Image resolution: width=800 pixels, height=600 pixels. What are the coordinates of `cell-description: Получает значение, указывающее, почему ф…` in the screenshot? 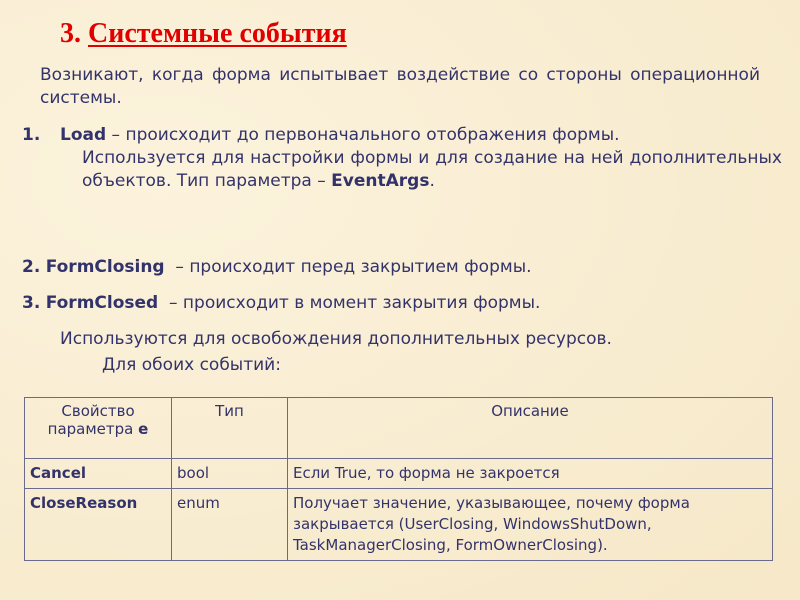 It's located at (530, 524).